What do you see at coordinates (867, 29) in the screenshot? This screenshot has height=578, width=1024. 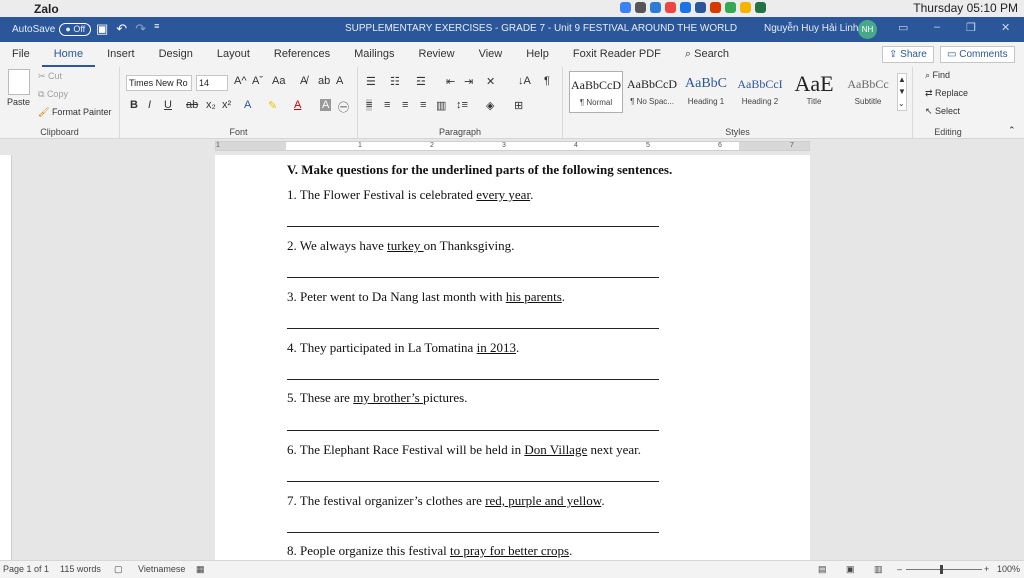 I see `avatar: NH` at bounding box center [867, 29].